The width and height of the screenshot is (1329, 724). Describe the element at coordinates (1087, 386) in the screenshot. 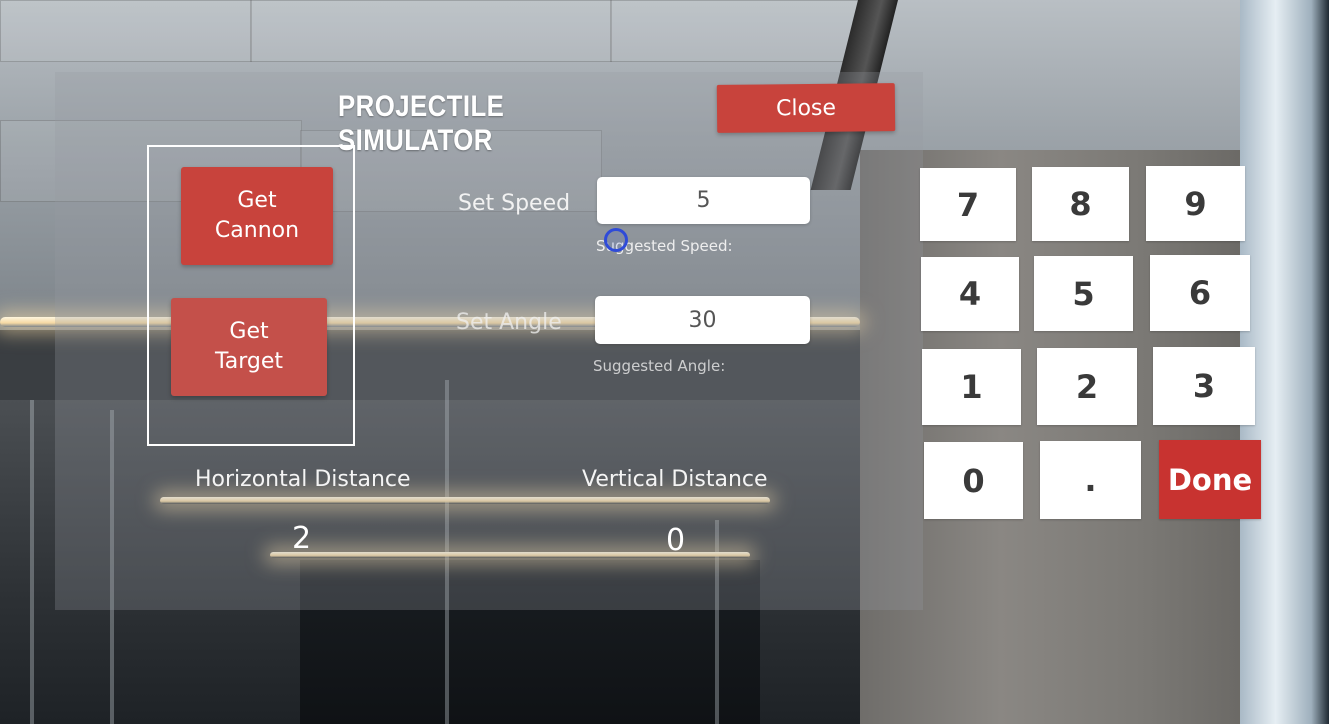

I see `keypad-key-2: 2` at that location.